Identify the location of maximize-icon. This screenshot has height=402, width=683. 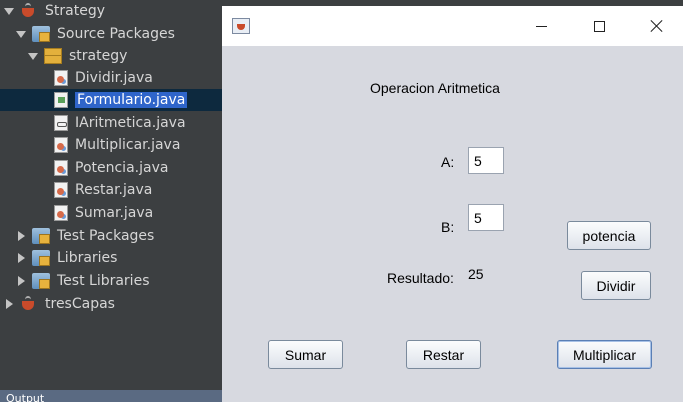
(599, 26).